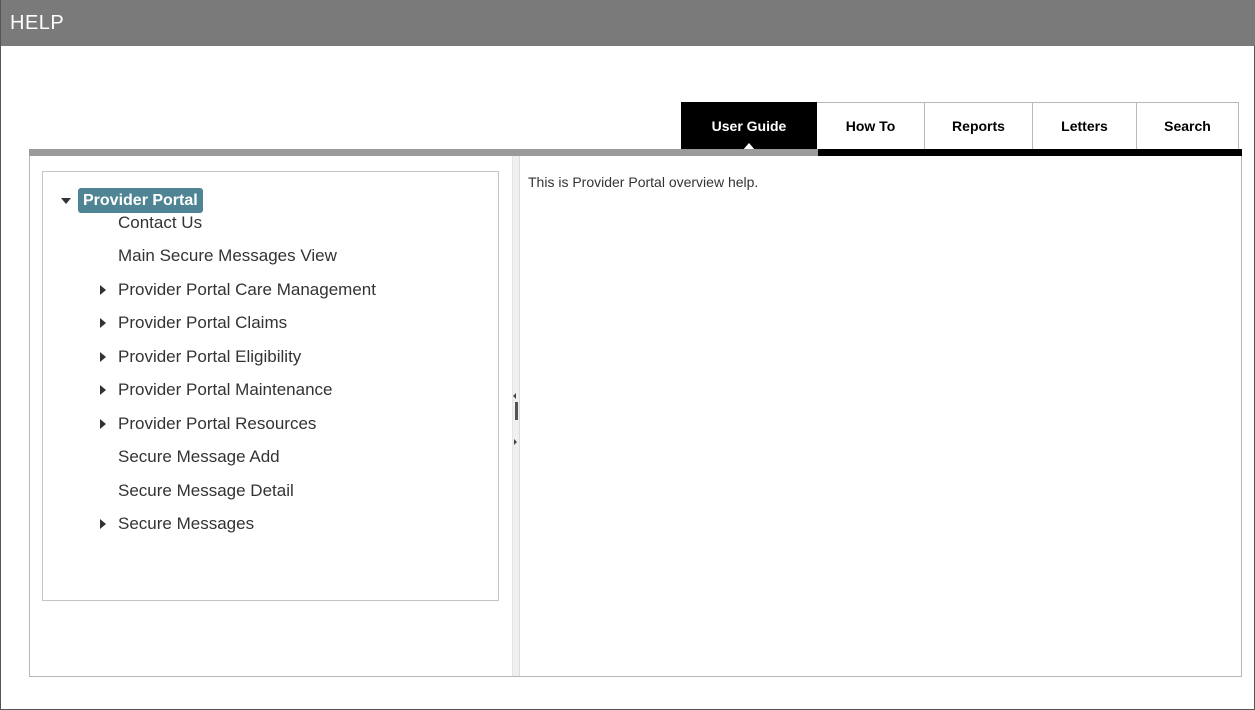  Describe the element at coordinates (217, 423) in the screenshot. I see `tree-item-label: Provider Portal Resources` at that location.